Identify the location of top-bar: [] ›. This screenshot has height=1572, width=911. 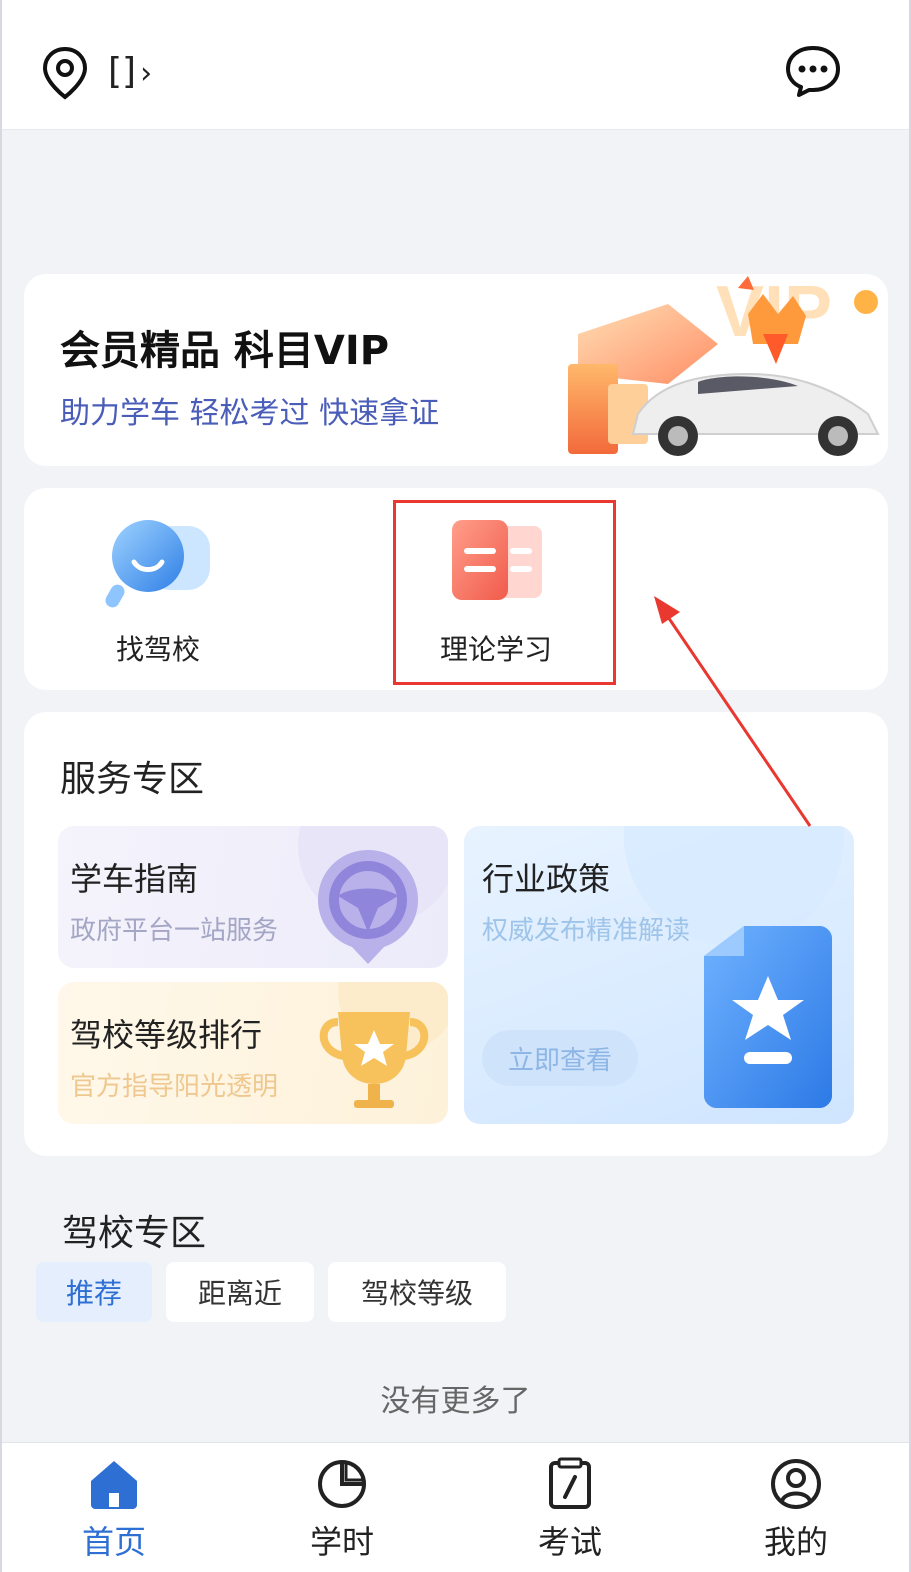
(455, 65).